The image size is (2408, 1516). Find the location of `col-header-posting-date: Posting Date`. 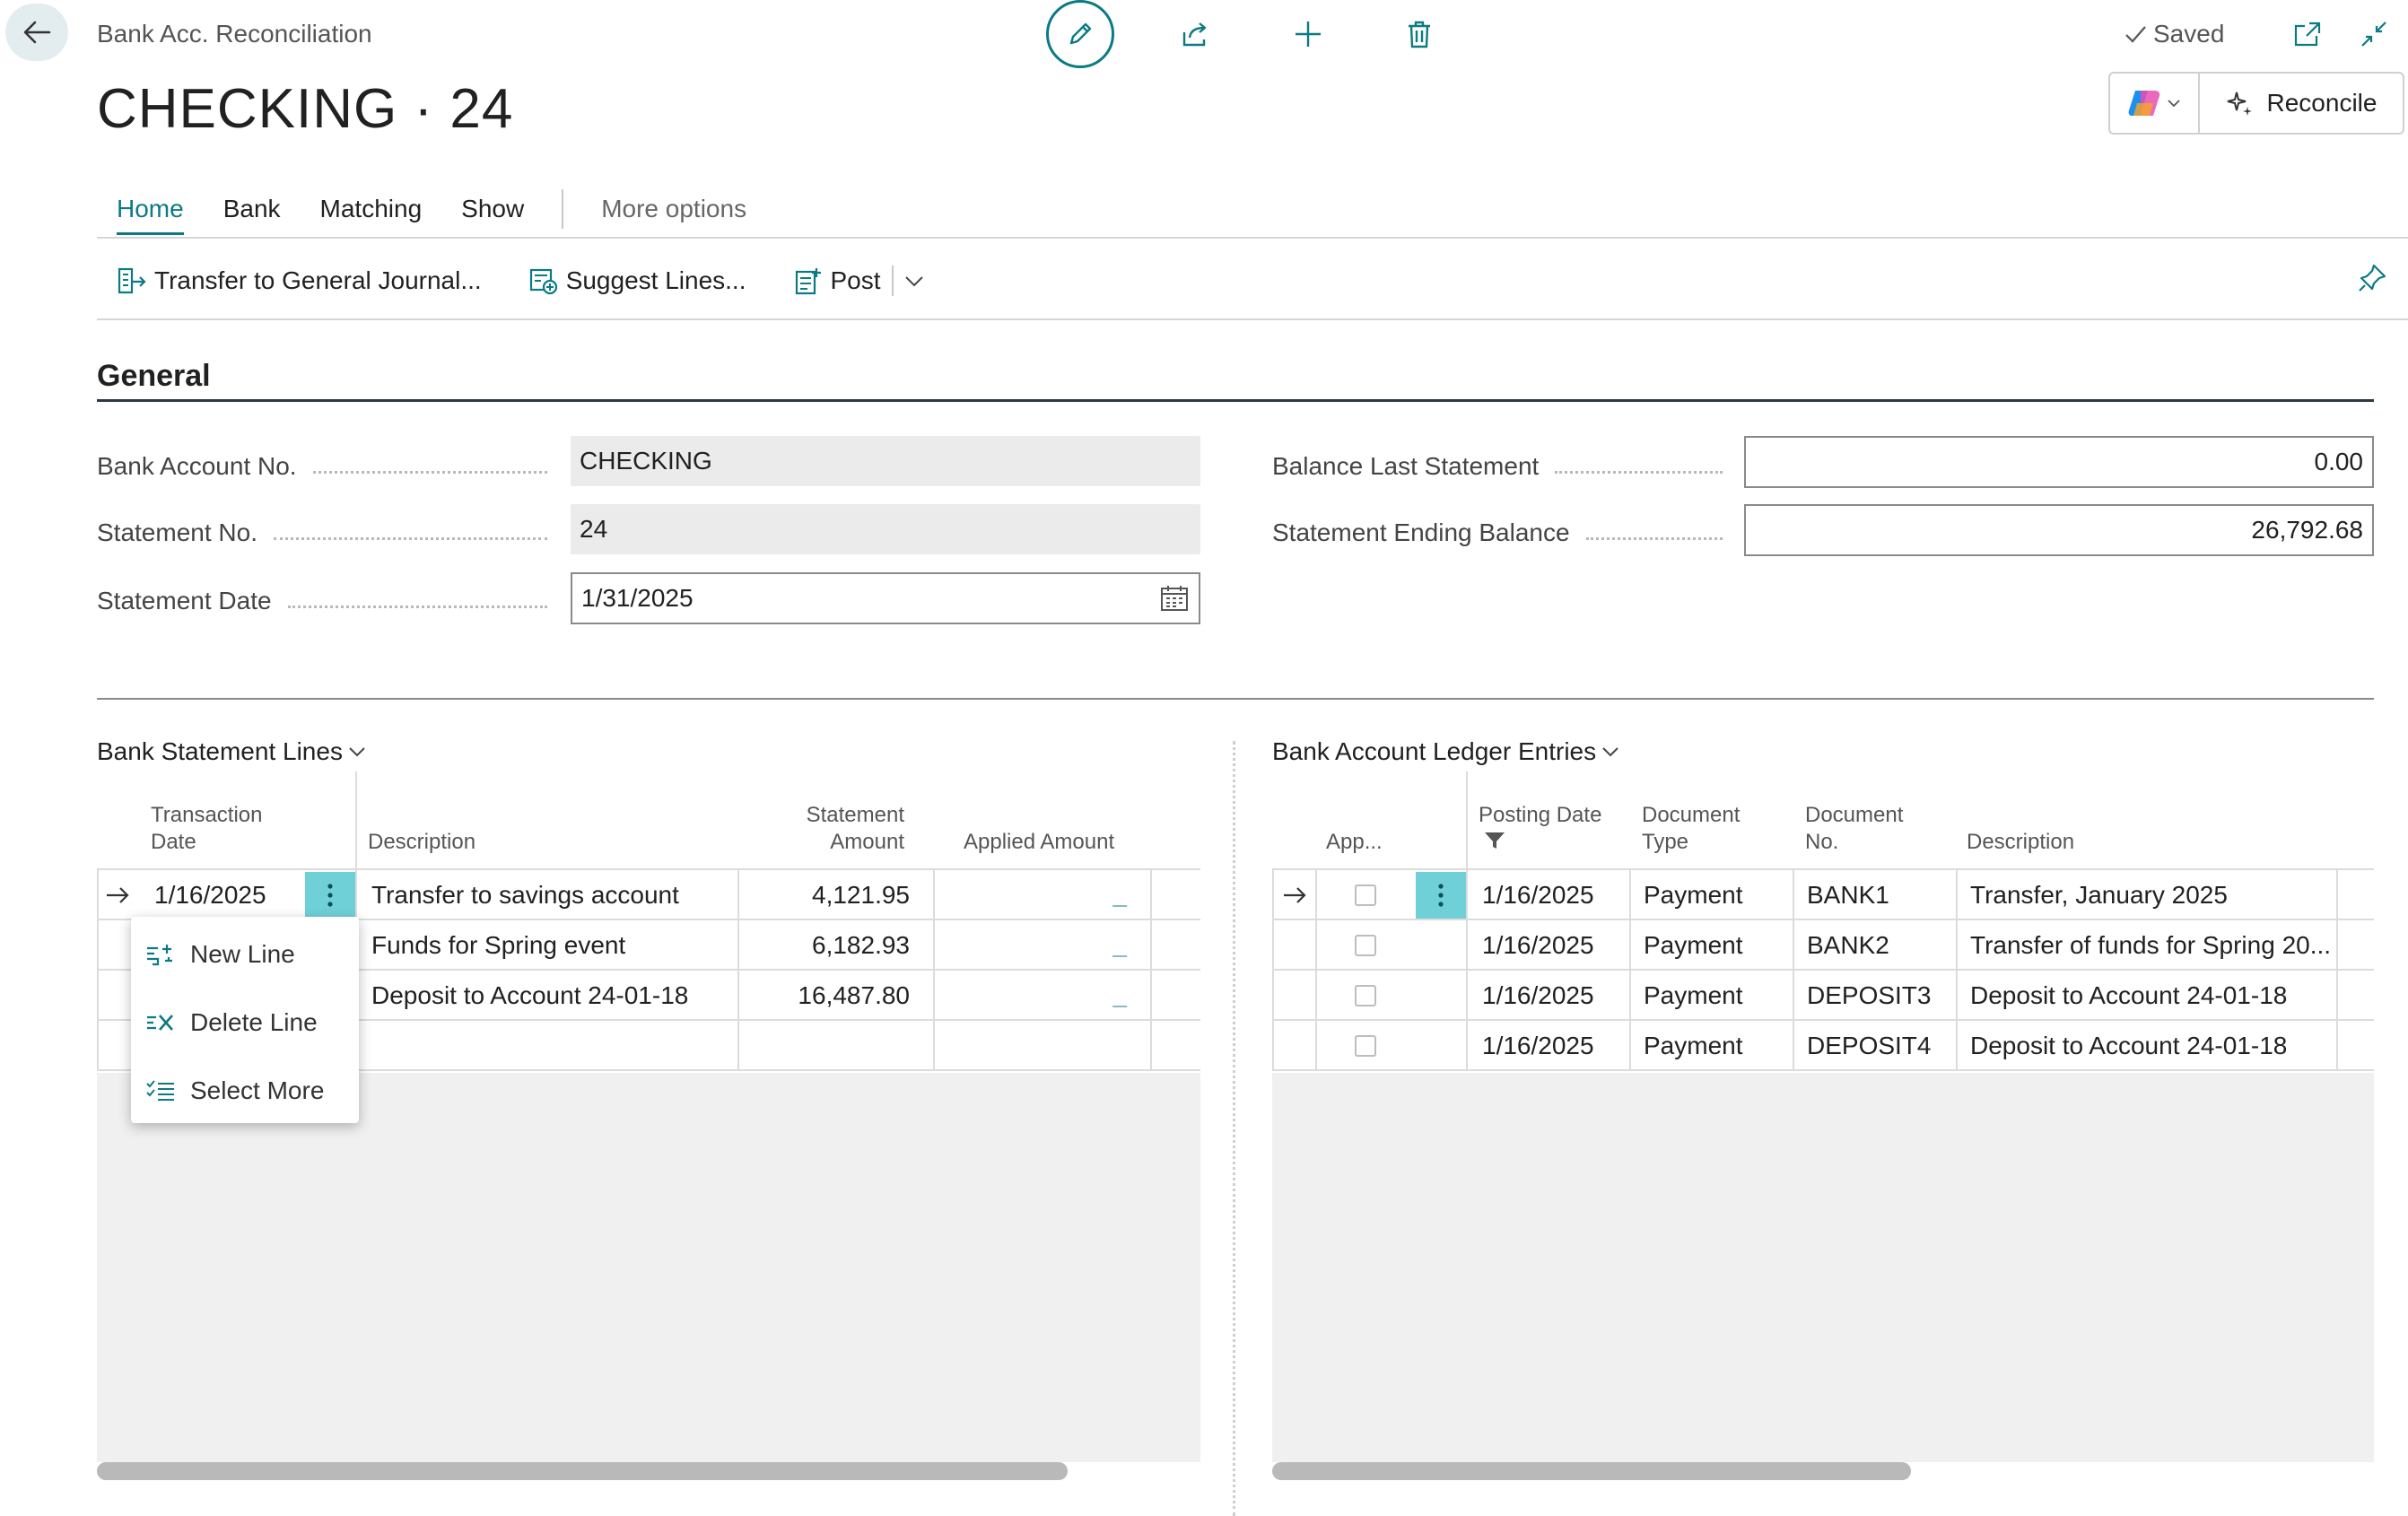

col-header-posting-date: Posting Date is located at coordinates (1540, 826).